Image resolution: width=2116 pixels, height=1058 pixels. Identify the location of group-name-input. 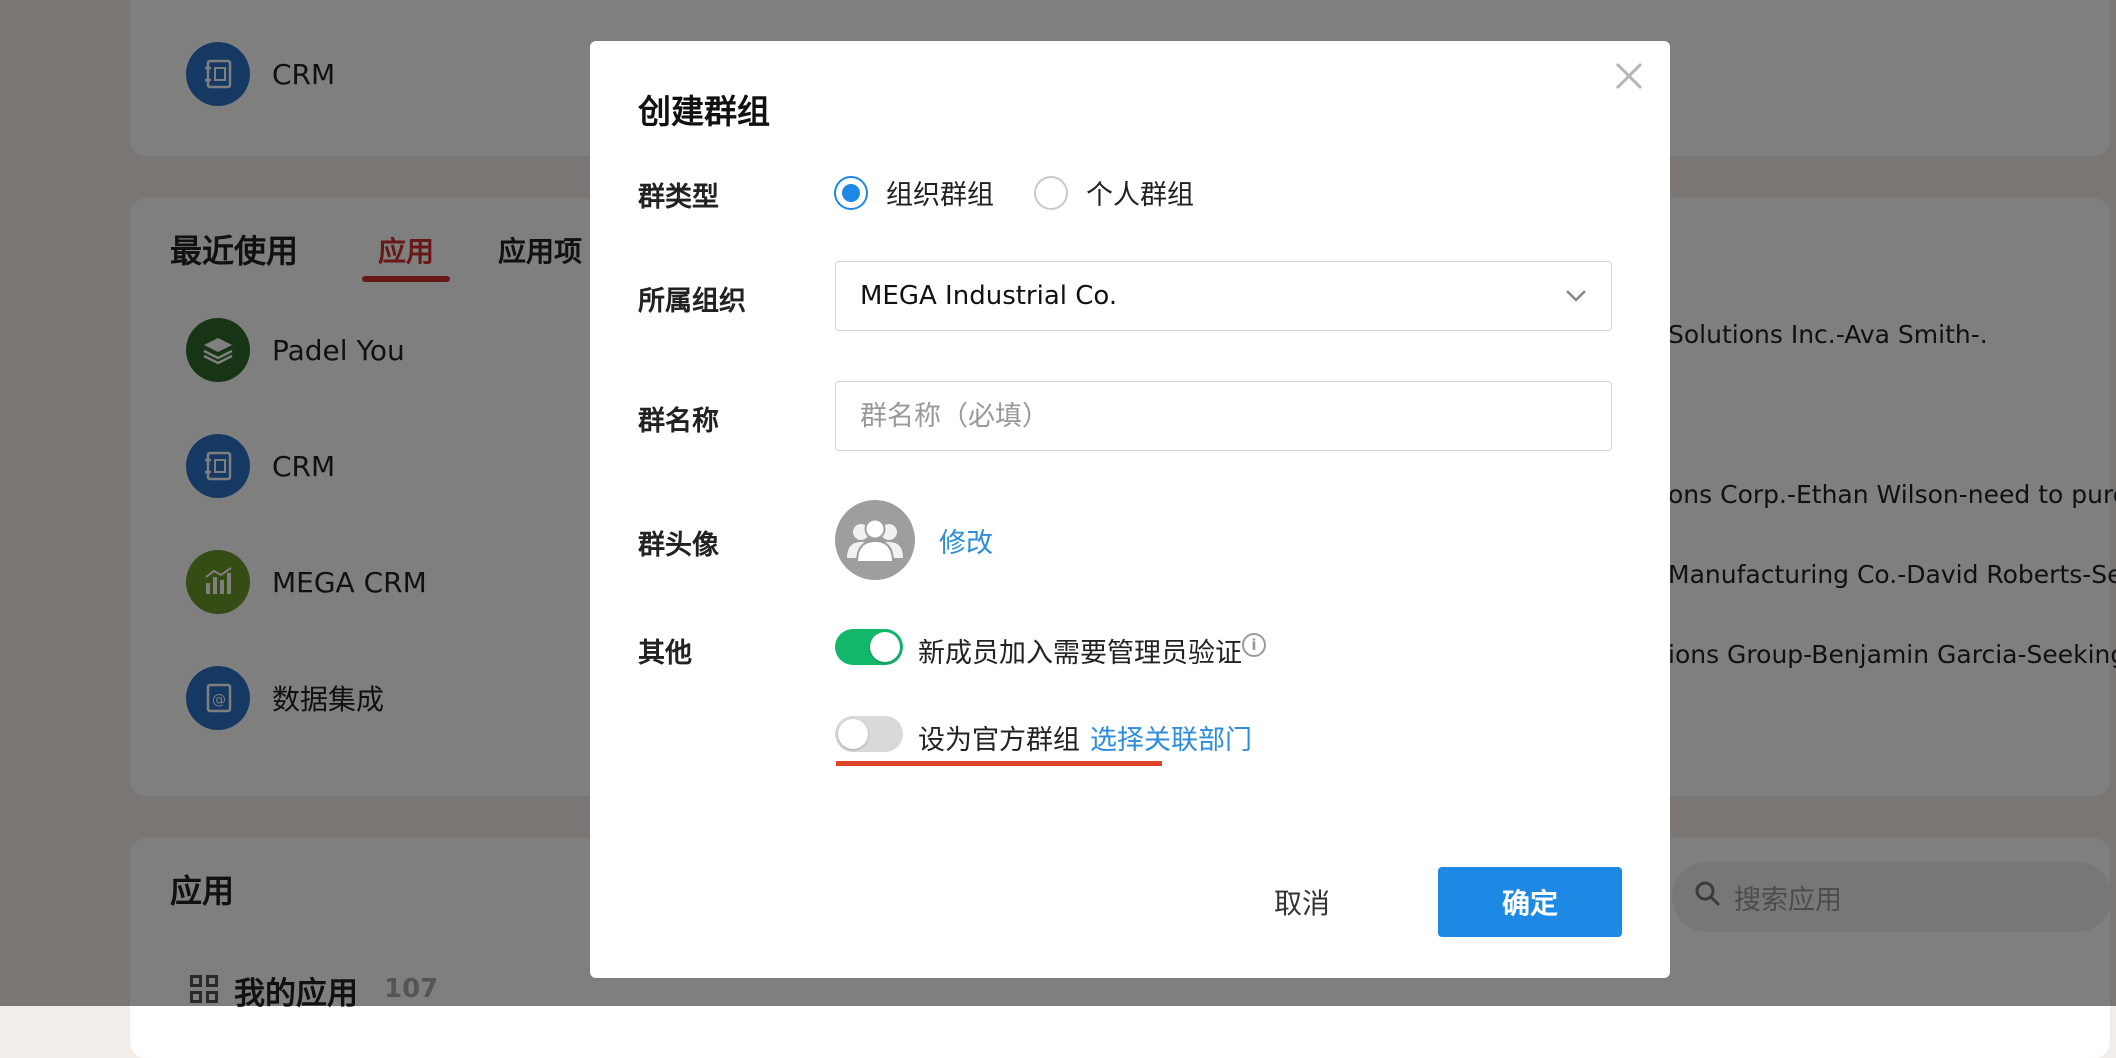
(1223, 416).